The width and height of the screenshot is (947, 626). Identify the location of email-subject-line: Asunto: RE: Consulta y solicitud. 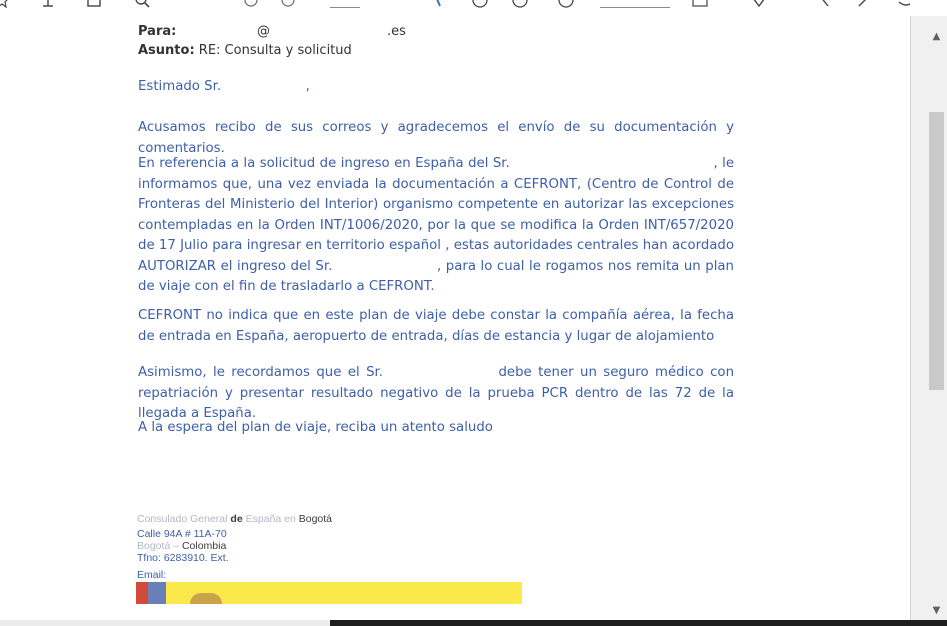
(245, 50).